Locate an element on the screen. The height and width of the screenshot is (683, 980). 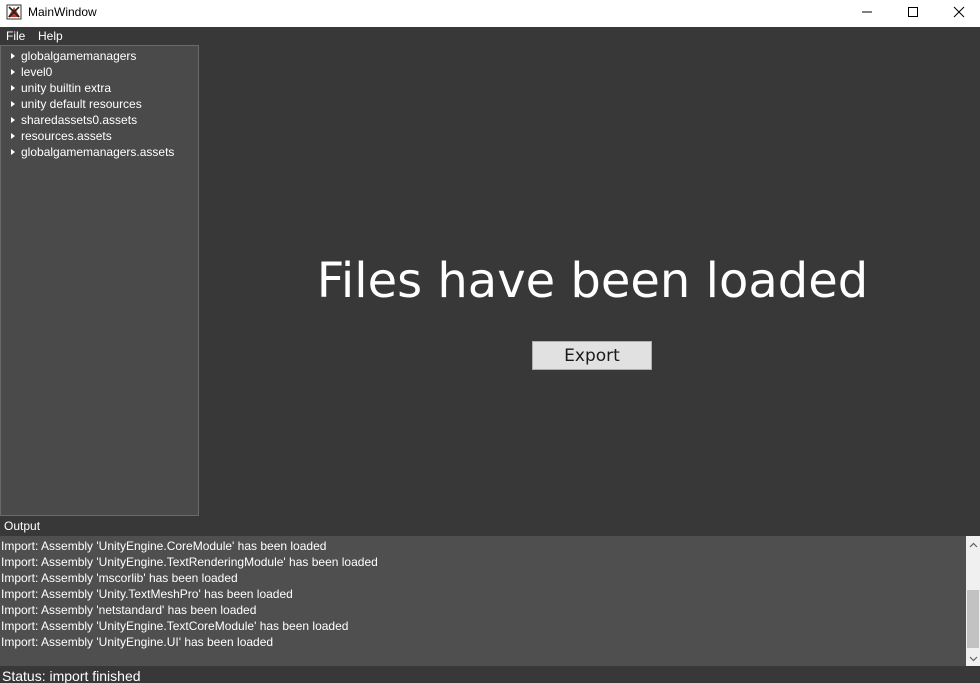
loaded-headline: Files have been loaded is located at coordinates (592, 281).